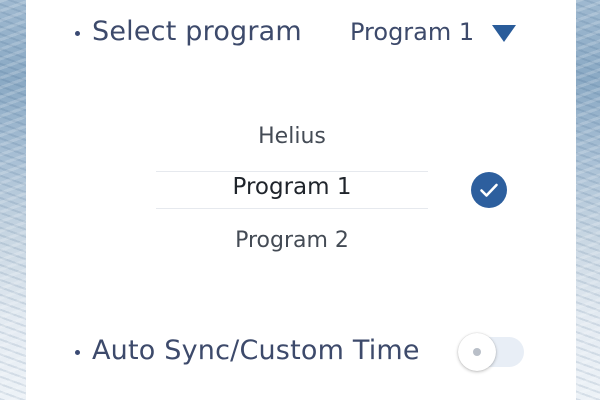  I want to click on picker-selection-divider-top, so click(292, 171).